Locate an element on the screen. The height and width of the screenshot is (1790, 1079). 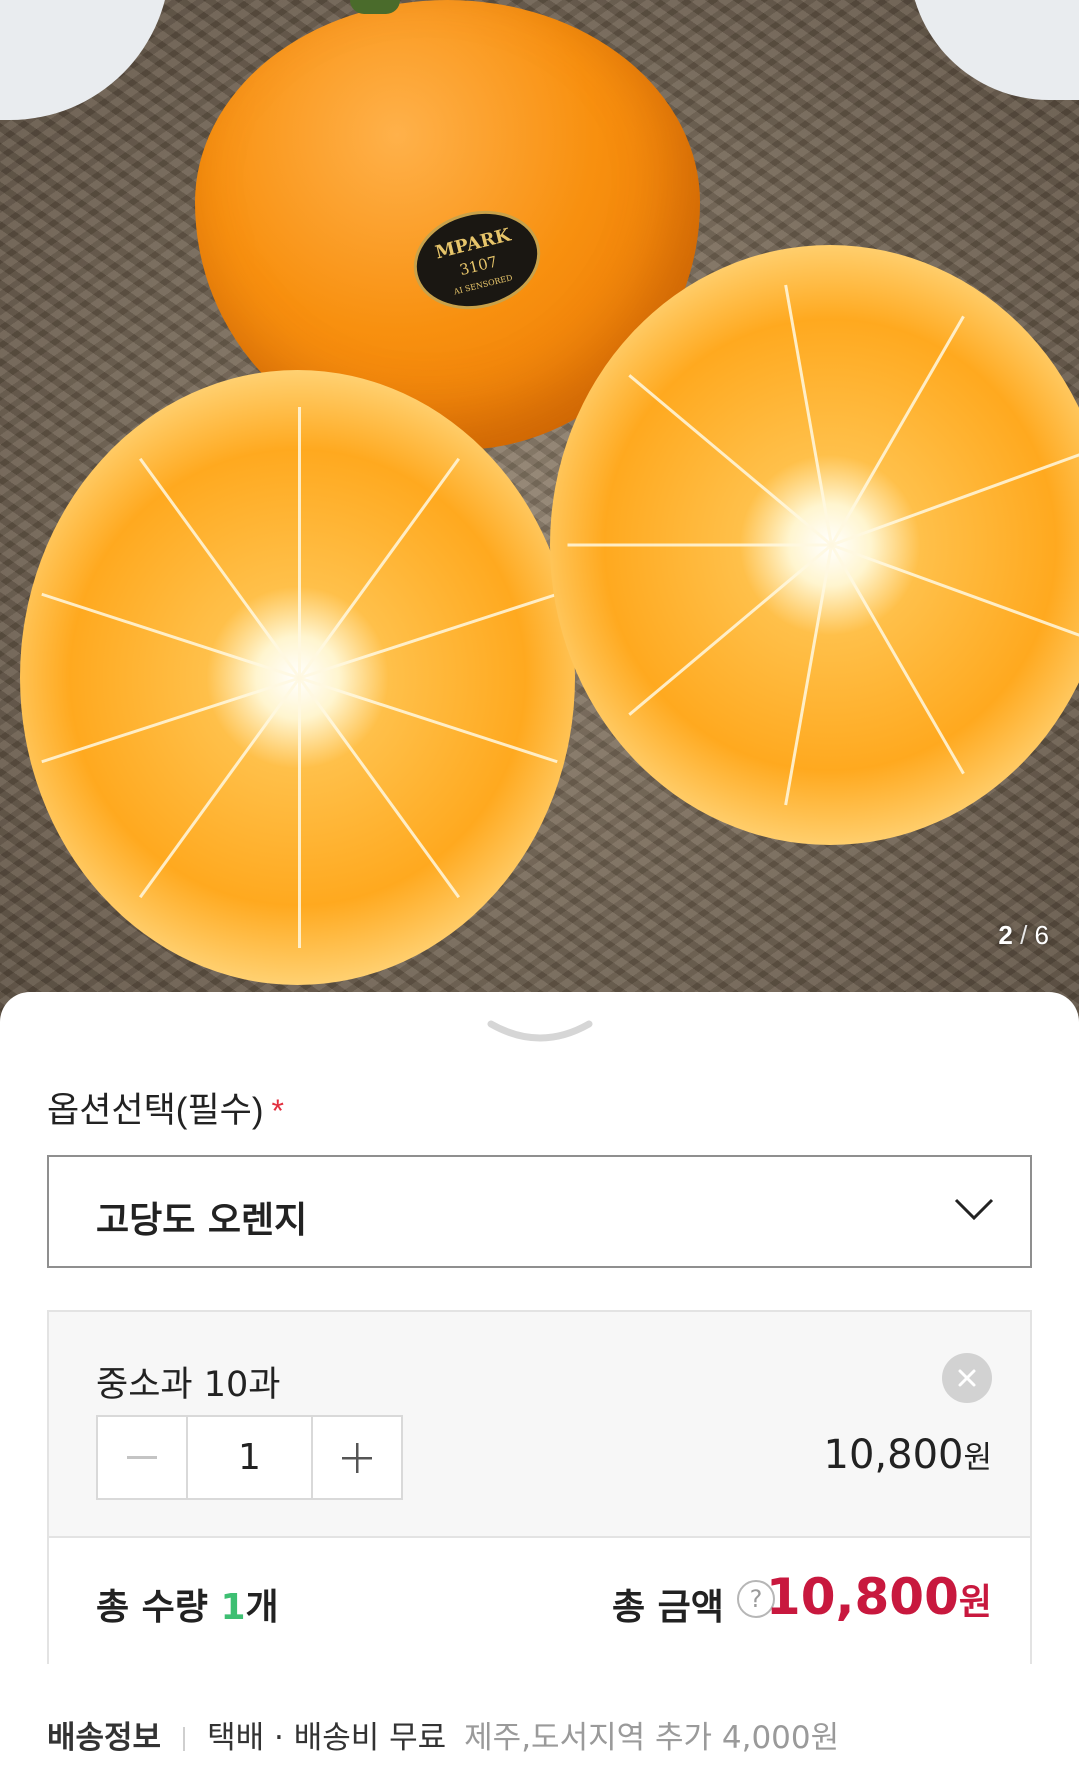
total-summary-row: 총 수량 1개 총 금액 ? 10,800원 is located at coordinates (539, 1601).